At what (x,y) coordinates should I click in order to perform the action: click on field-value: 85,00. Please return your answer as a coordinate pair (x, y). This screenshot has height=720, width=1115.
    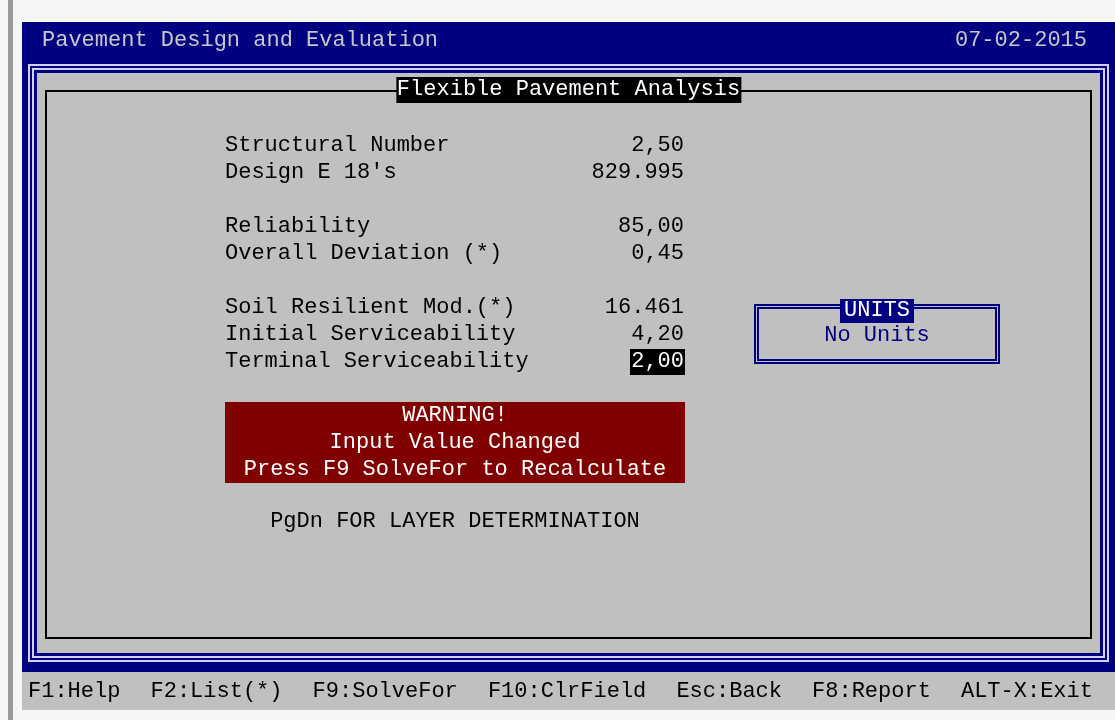
    Looking at the image, I should click on (651, 227).